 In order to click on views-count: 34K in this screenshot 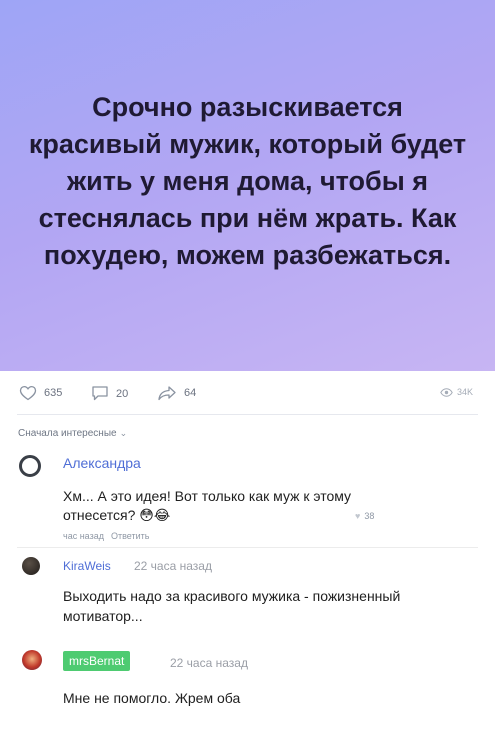, I will do `click(465, 392)`.